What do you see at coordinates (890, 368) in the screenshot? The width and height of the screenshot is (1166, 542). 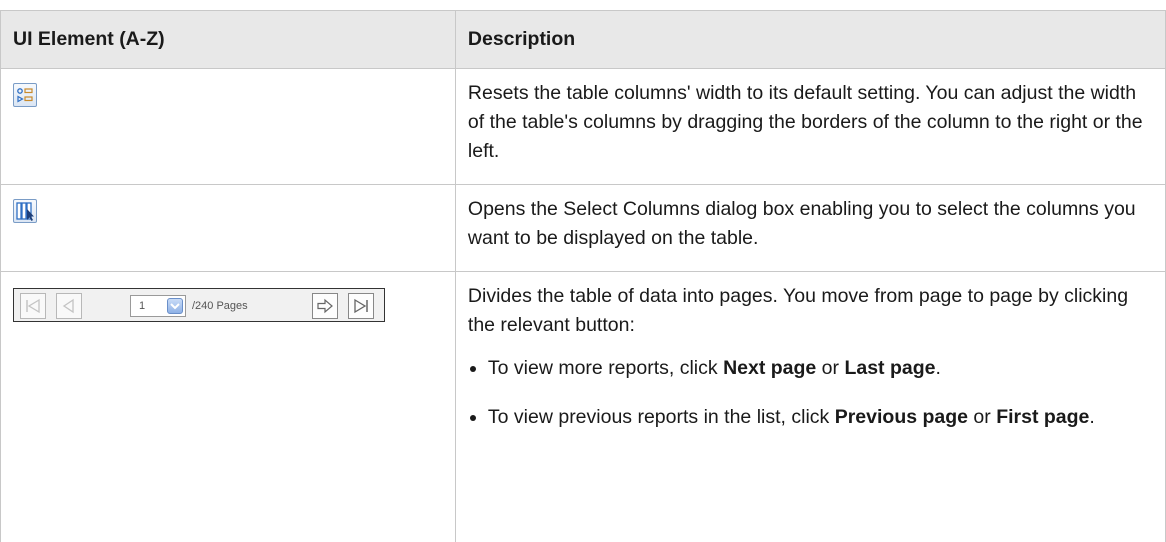 I see `last-page-term: Last page` at bounding box center [890, 368].